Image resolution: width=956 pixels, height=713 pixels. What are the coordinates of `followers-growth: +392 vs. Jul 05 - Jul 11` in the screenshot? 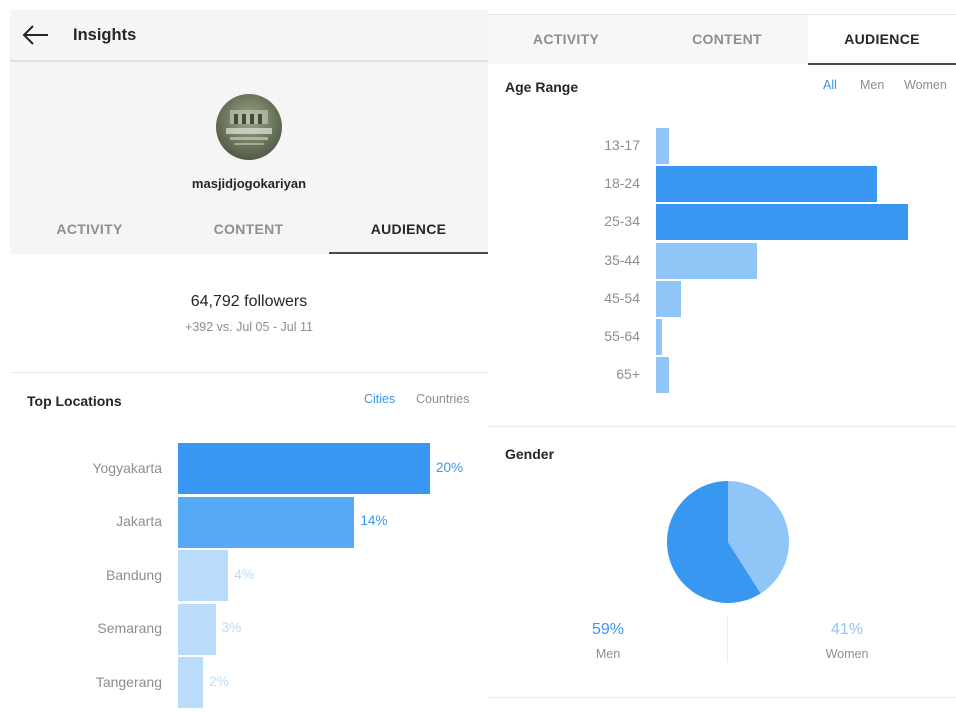 It's located at (249, 327).